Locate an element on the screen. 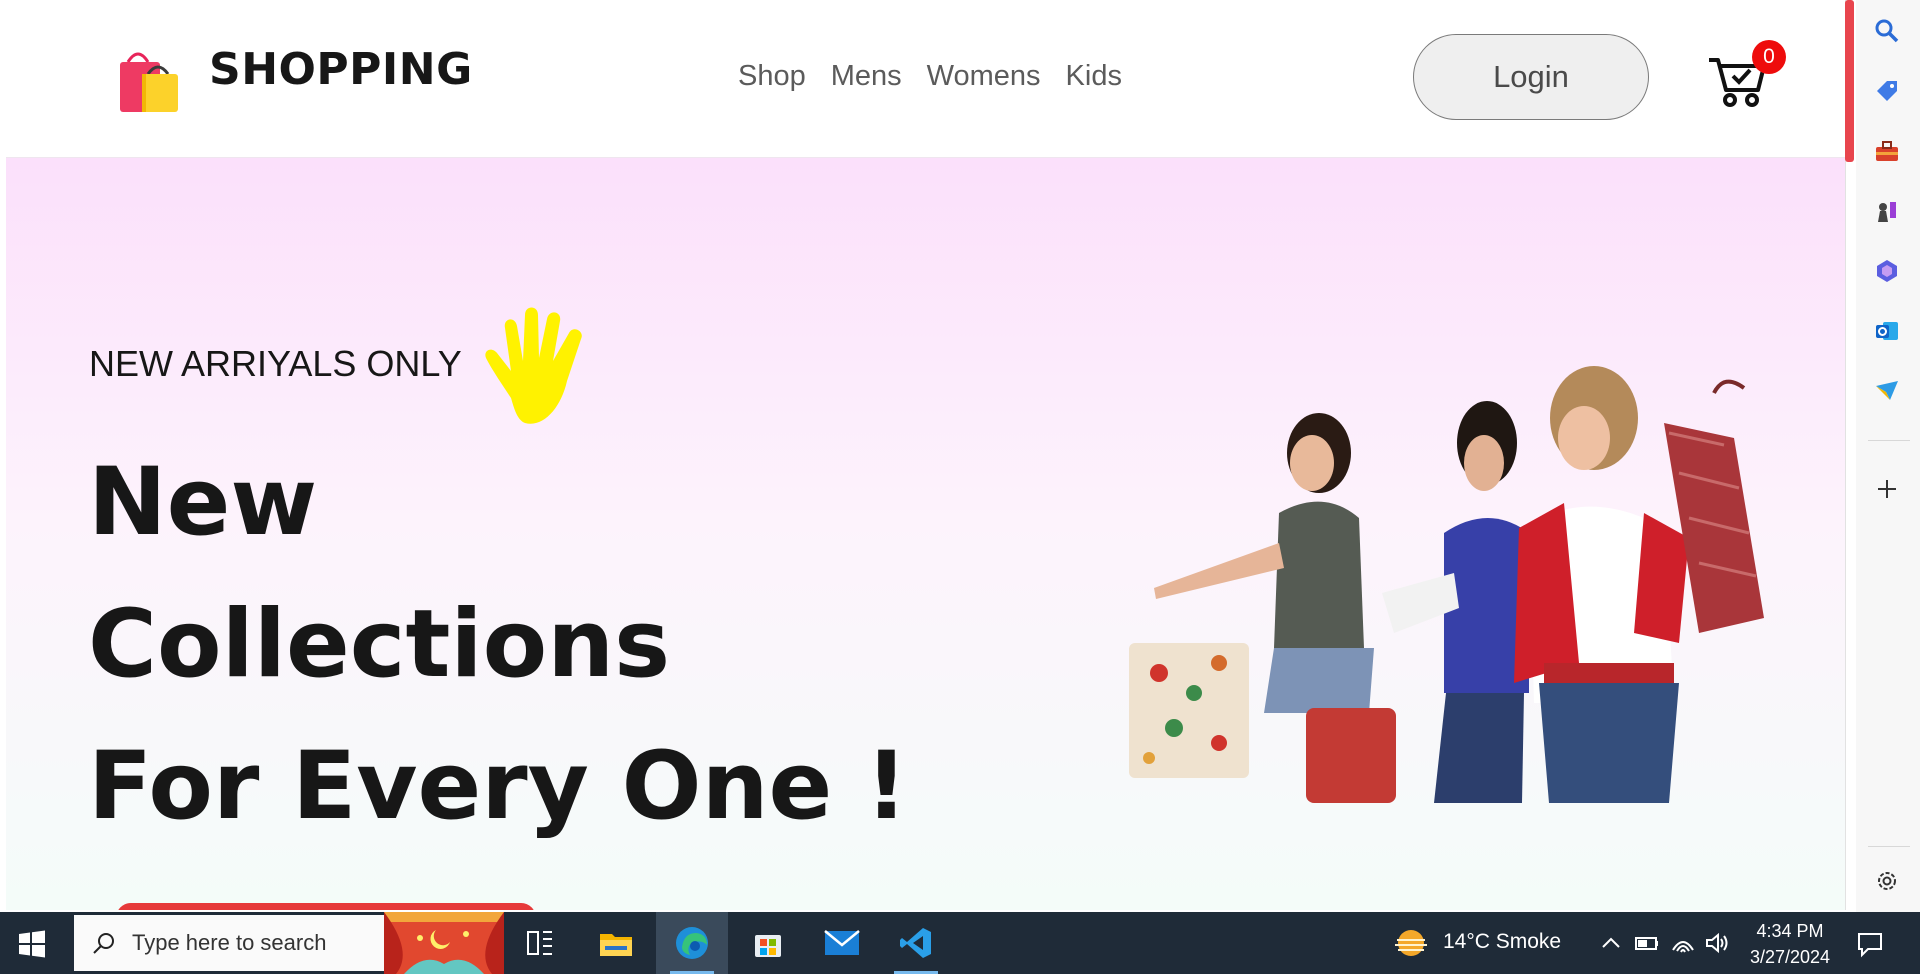  cart-count-badge: 0 is located at coordinates (1769, 57).